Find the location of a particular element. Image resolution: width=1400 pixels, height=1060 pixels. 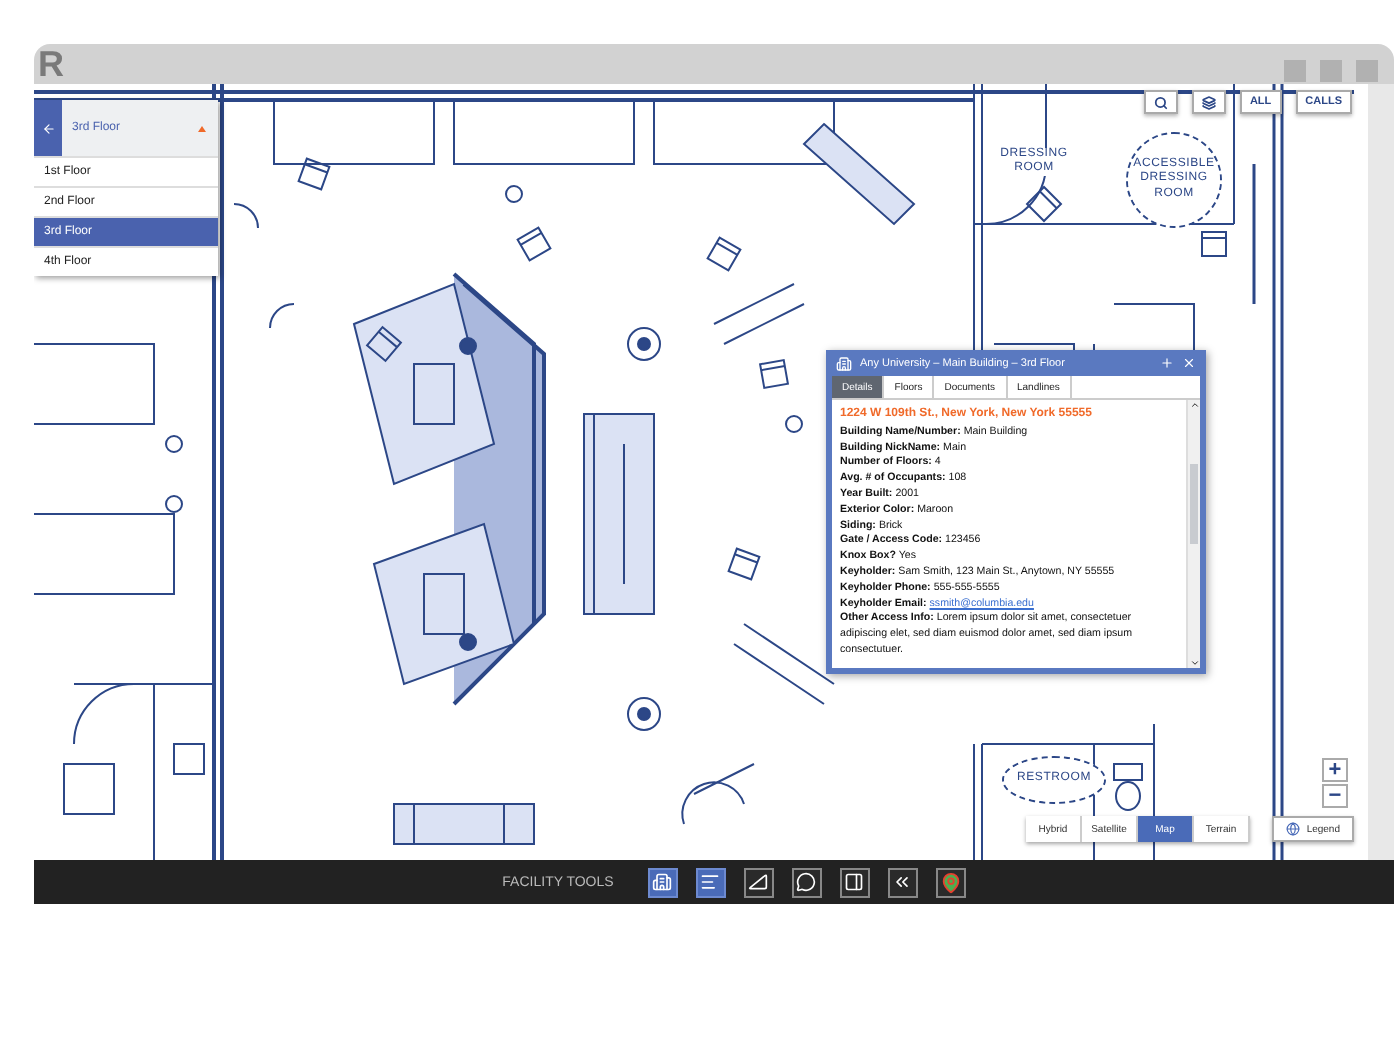

double-chevron-icon is located at coordinates (902, 882).